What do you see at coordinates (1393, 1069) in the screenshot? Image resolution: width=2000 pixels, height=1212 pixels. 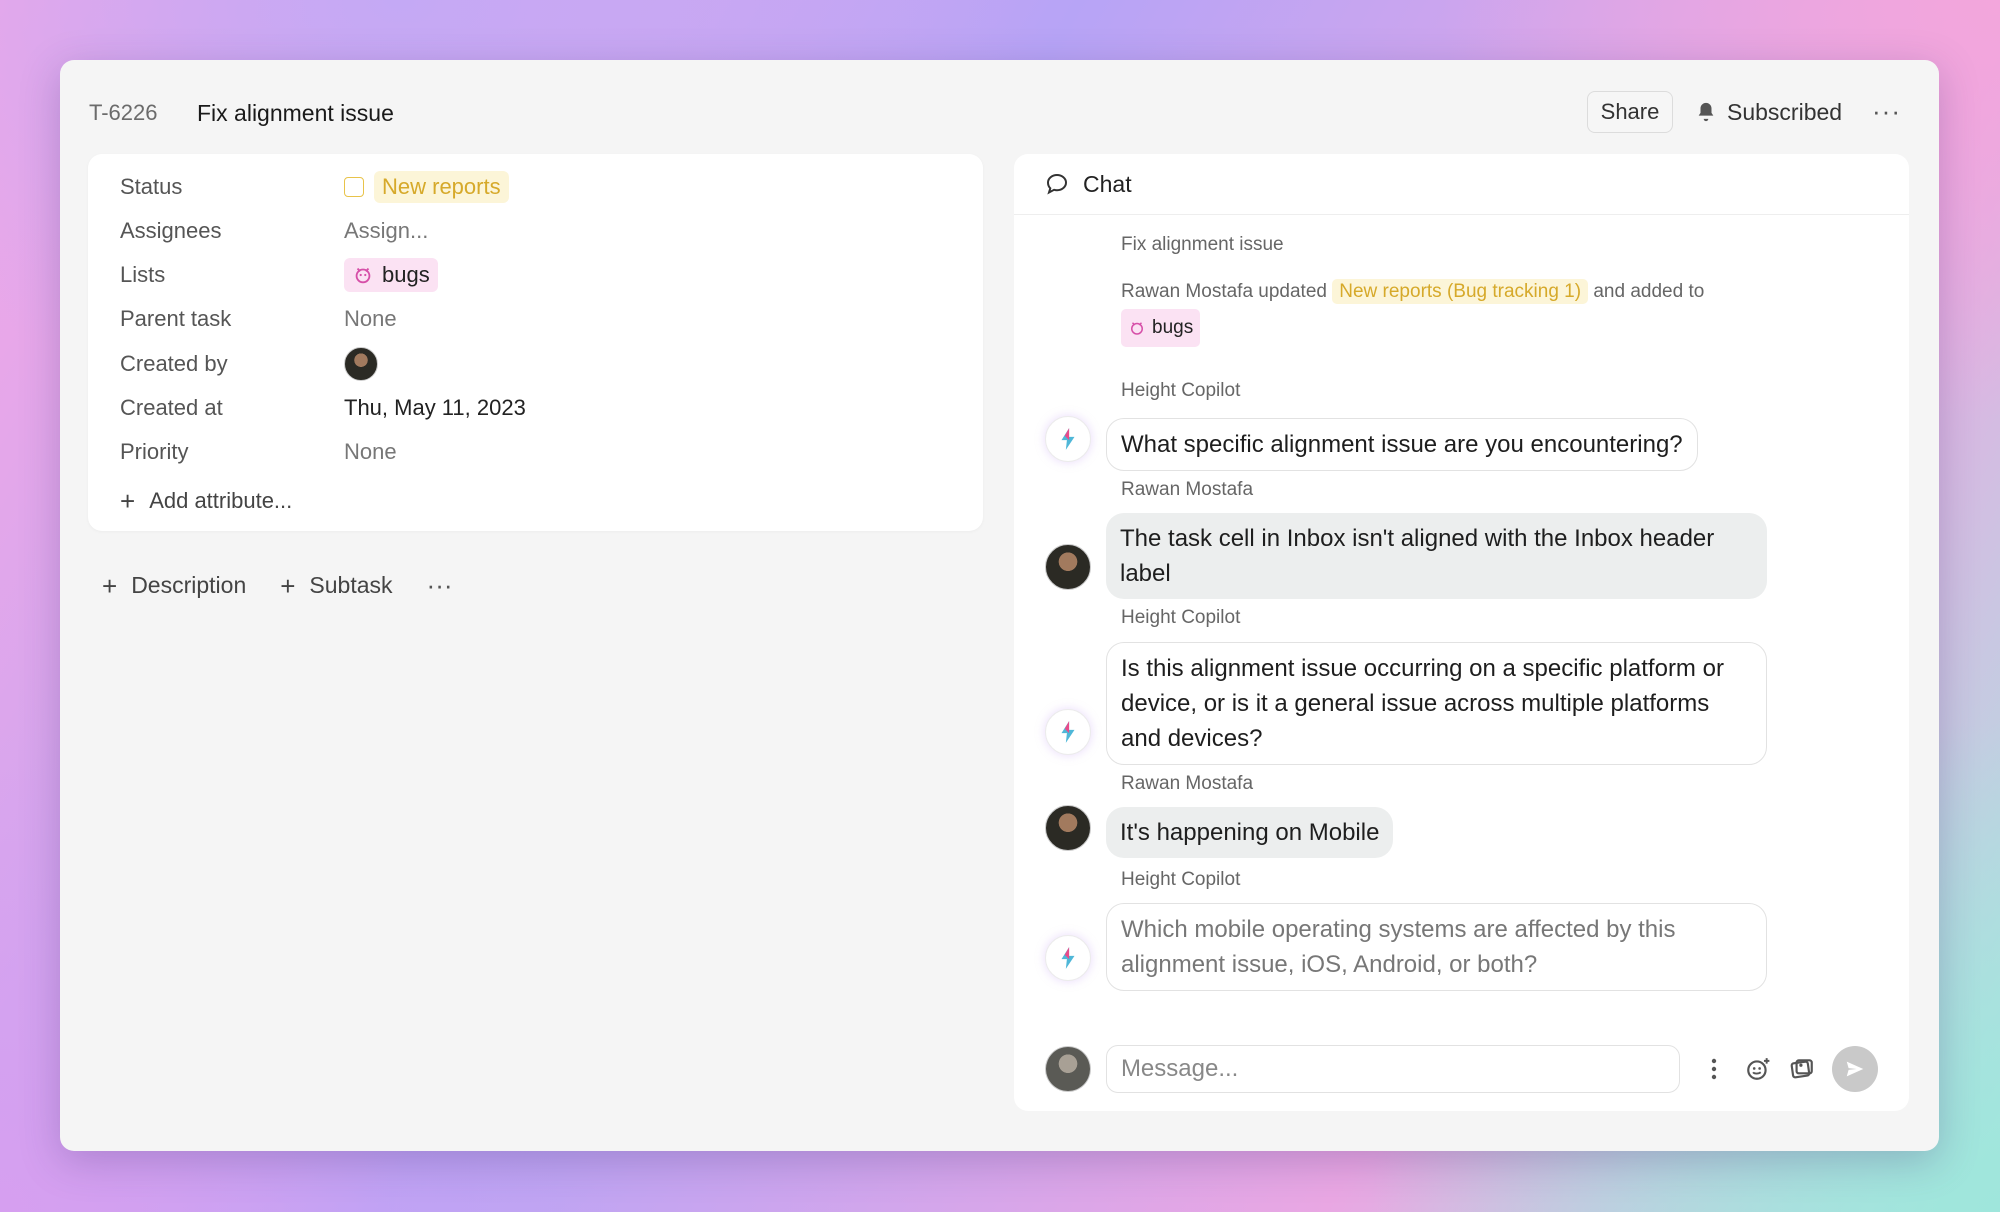 I see `message-input` at bounding box center [1393, 1069].